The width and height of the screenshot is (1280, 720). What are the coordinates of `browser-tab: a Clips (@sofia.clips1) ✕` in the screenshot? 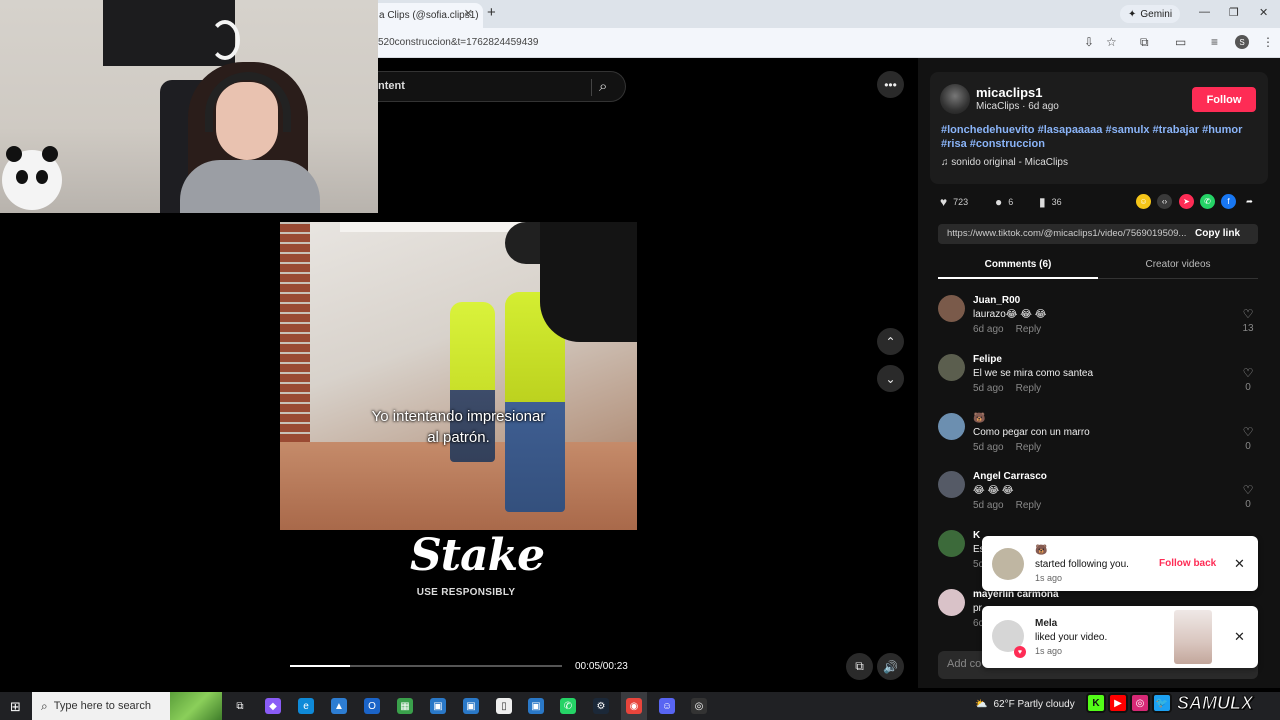 It's located at (424, 15).